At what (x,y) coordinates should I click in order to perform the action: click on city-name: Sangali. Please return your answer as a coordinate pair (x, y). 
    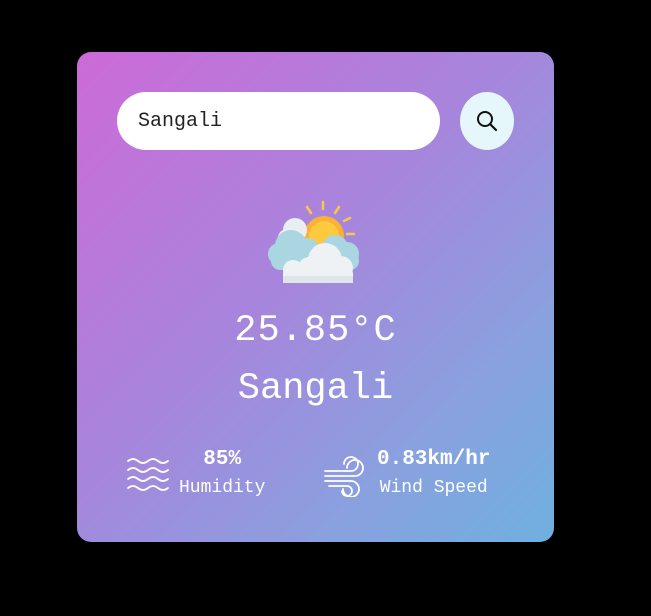
    Looking at the image, I should click on (315, 389).